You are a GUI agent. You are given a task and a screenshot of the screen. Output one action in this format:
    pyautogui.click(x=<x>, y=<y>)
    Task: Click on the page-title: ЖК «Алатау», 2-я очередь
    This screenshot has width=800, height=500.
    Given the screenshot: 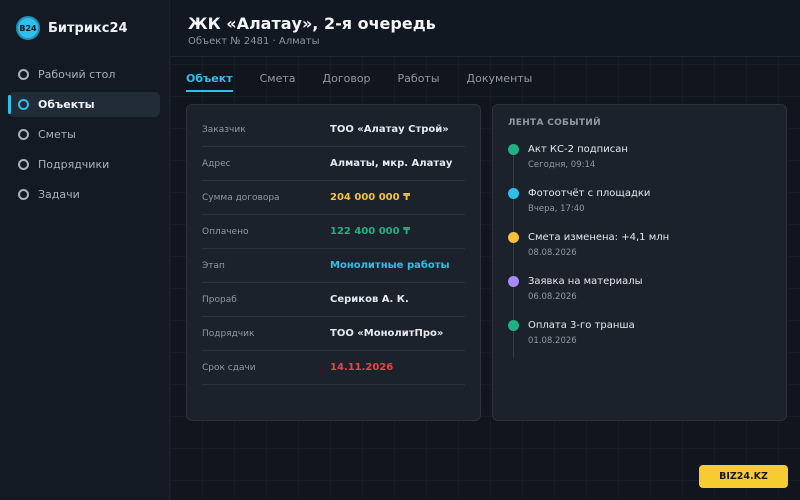 What is the action you would take?
    pyautogui.click(x=312, y=23)
    